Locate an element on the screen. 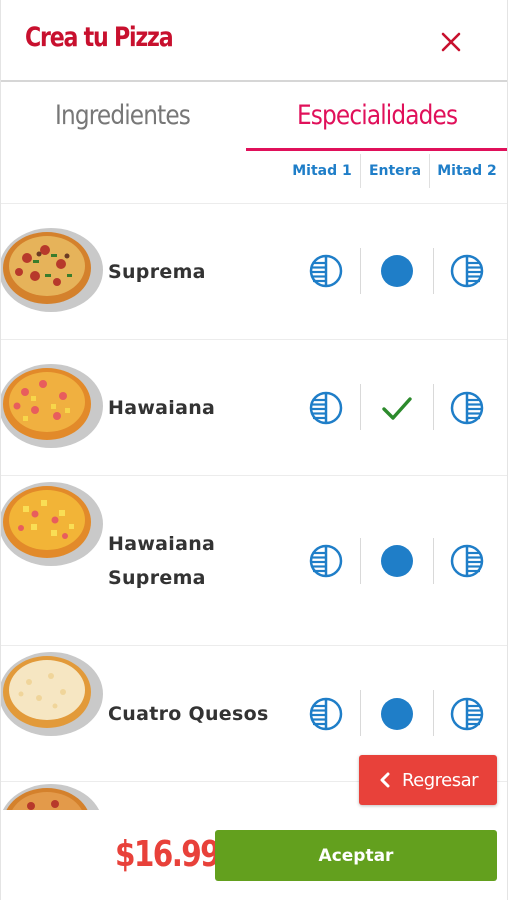 The height and width of the screenshot is (900, 508). column-header-half1: Mitad 1 is located at coordinates (322, 171).